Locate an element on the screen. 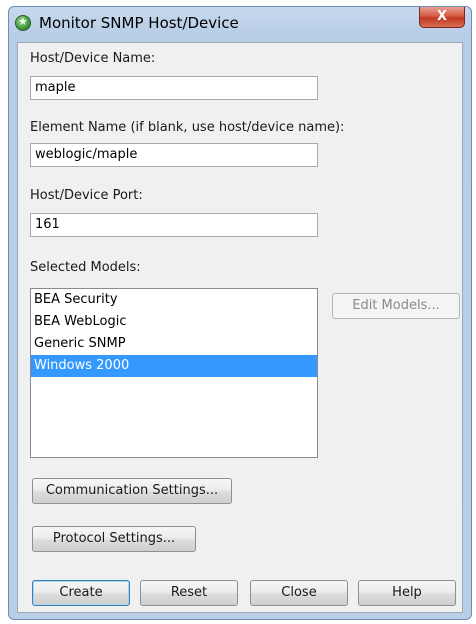 The image size is (476, 624). help-button: Help is located at coordinates (407, 593).